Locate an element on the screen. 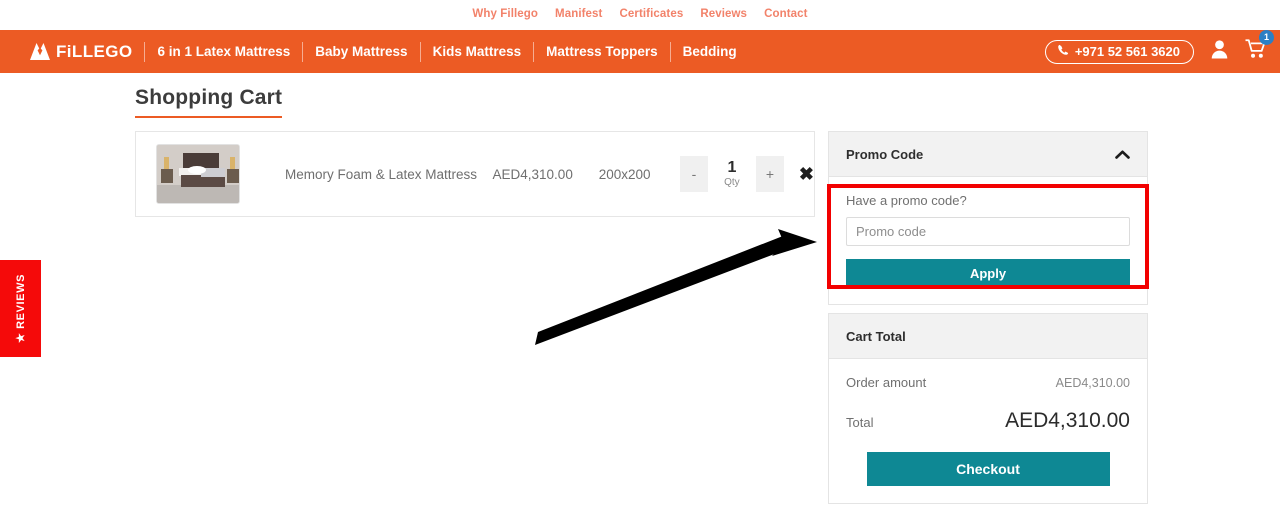 The image size is (1280, 515). account-button is located at coordinates (1219, 51).